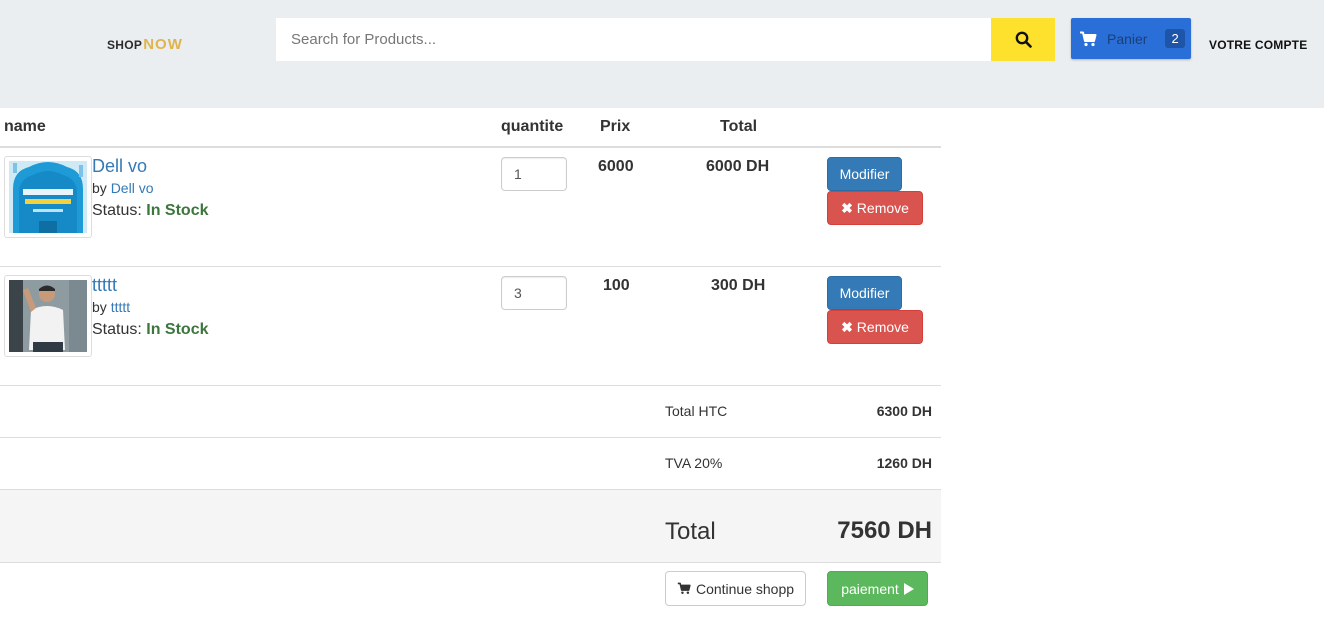 This screenshot has height=640, width=1324. Describe the element at coordinates (119, 166) in the screenshot. I see `product-name-link: Dell vo` at that location.